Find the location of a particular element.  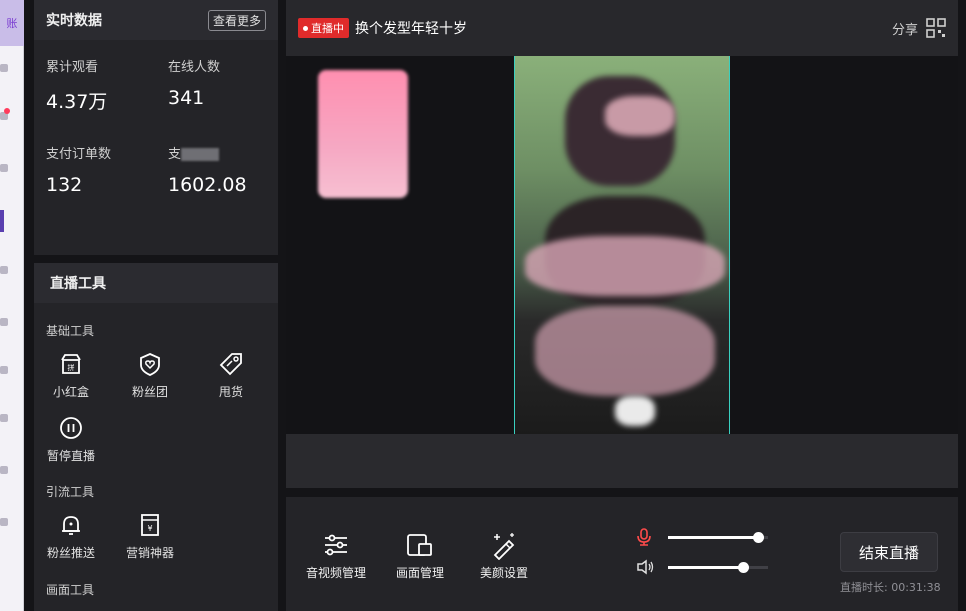

stat-value: 132 is located at coordinates (64, 185).